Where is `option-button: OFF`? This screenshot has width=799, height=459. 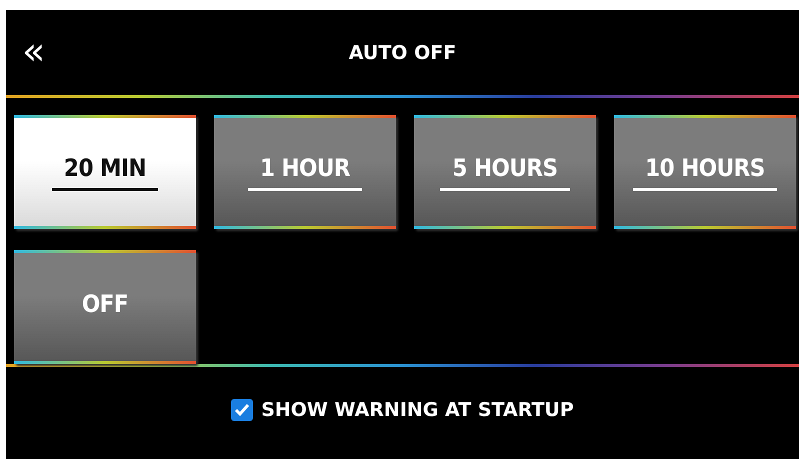
option-button: OFF is located at coordinates (105, 307).